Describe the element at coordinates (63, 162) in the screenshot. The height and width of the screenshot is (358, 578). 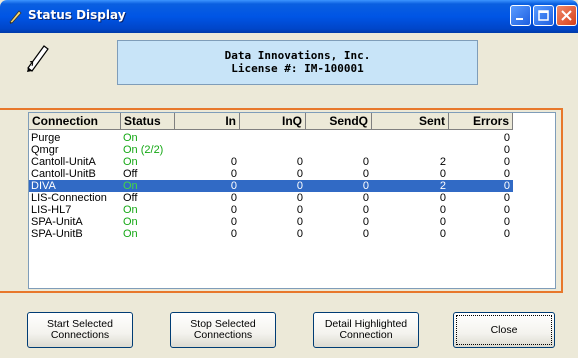
I see `cell-connection: Cantoll-UnitA` at that location.